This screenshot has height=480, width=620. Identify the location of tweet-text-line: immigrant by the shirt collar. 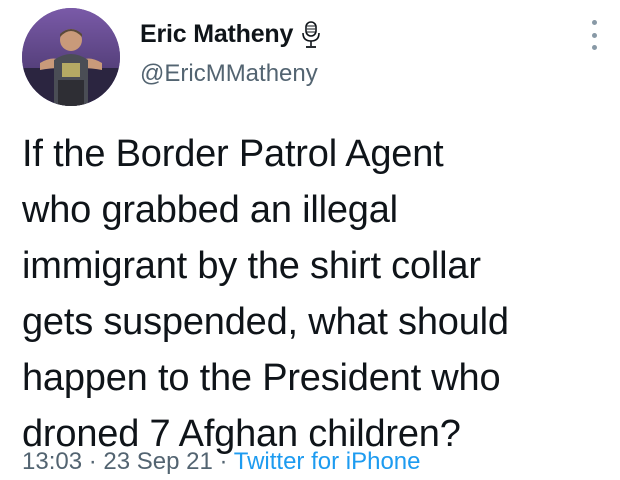
(251, 266).